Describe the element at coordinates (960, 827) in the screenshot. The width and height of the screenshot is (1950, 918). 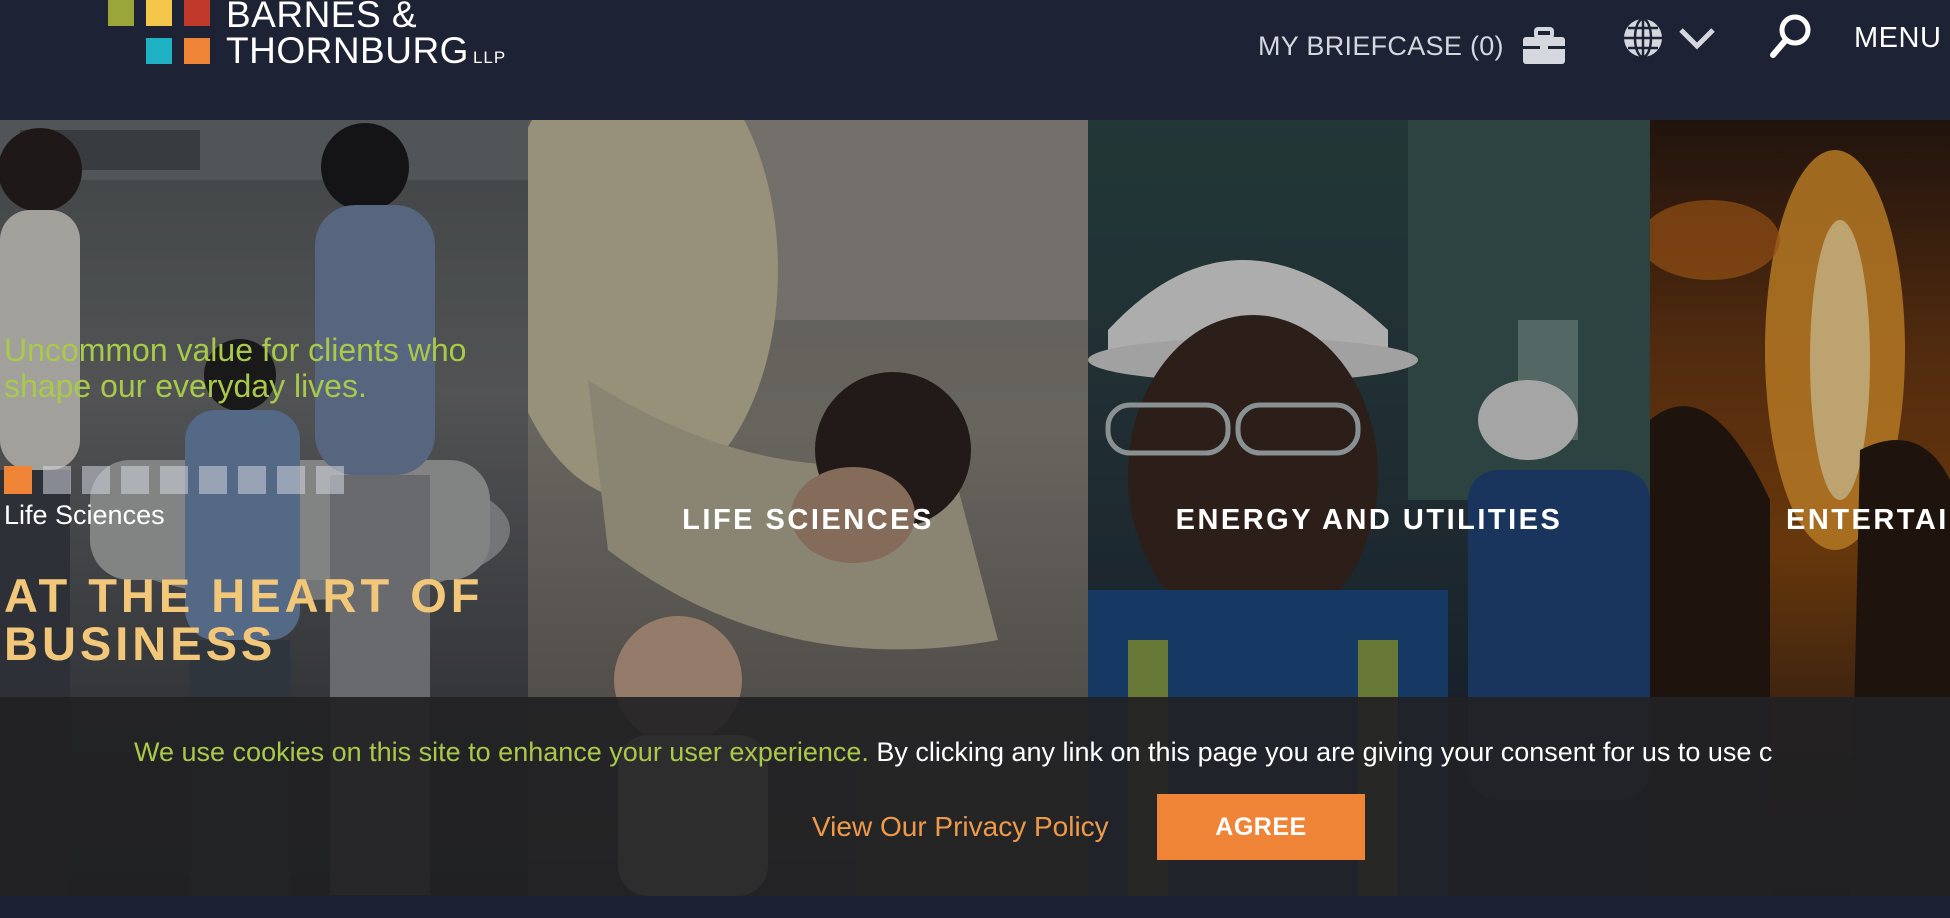
I see `privacy-policy-link: View Our Privacy Policy` at that location.